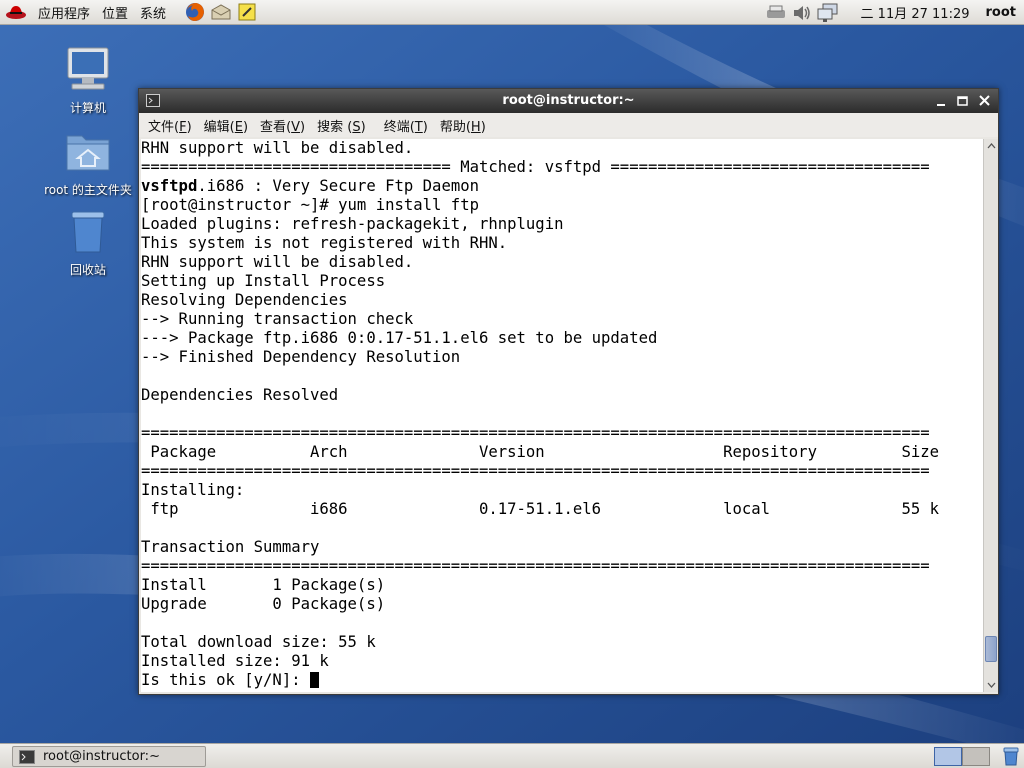 This screenshot has height=768, width=1024. Describe the element at coordinates (240, 395) in the screenshot. I see `terminal-line: Dependencies Resolved` at that location.